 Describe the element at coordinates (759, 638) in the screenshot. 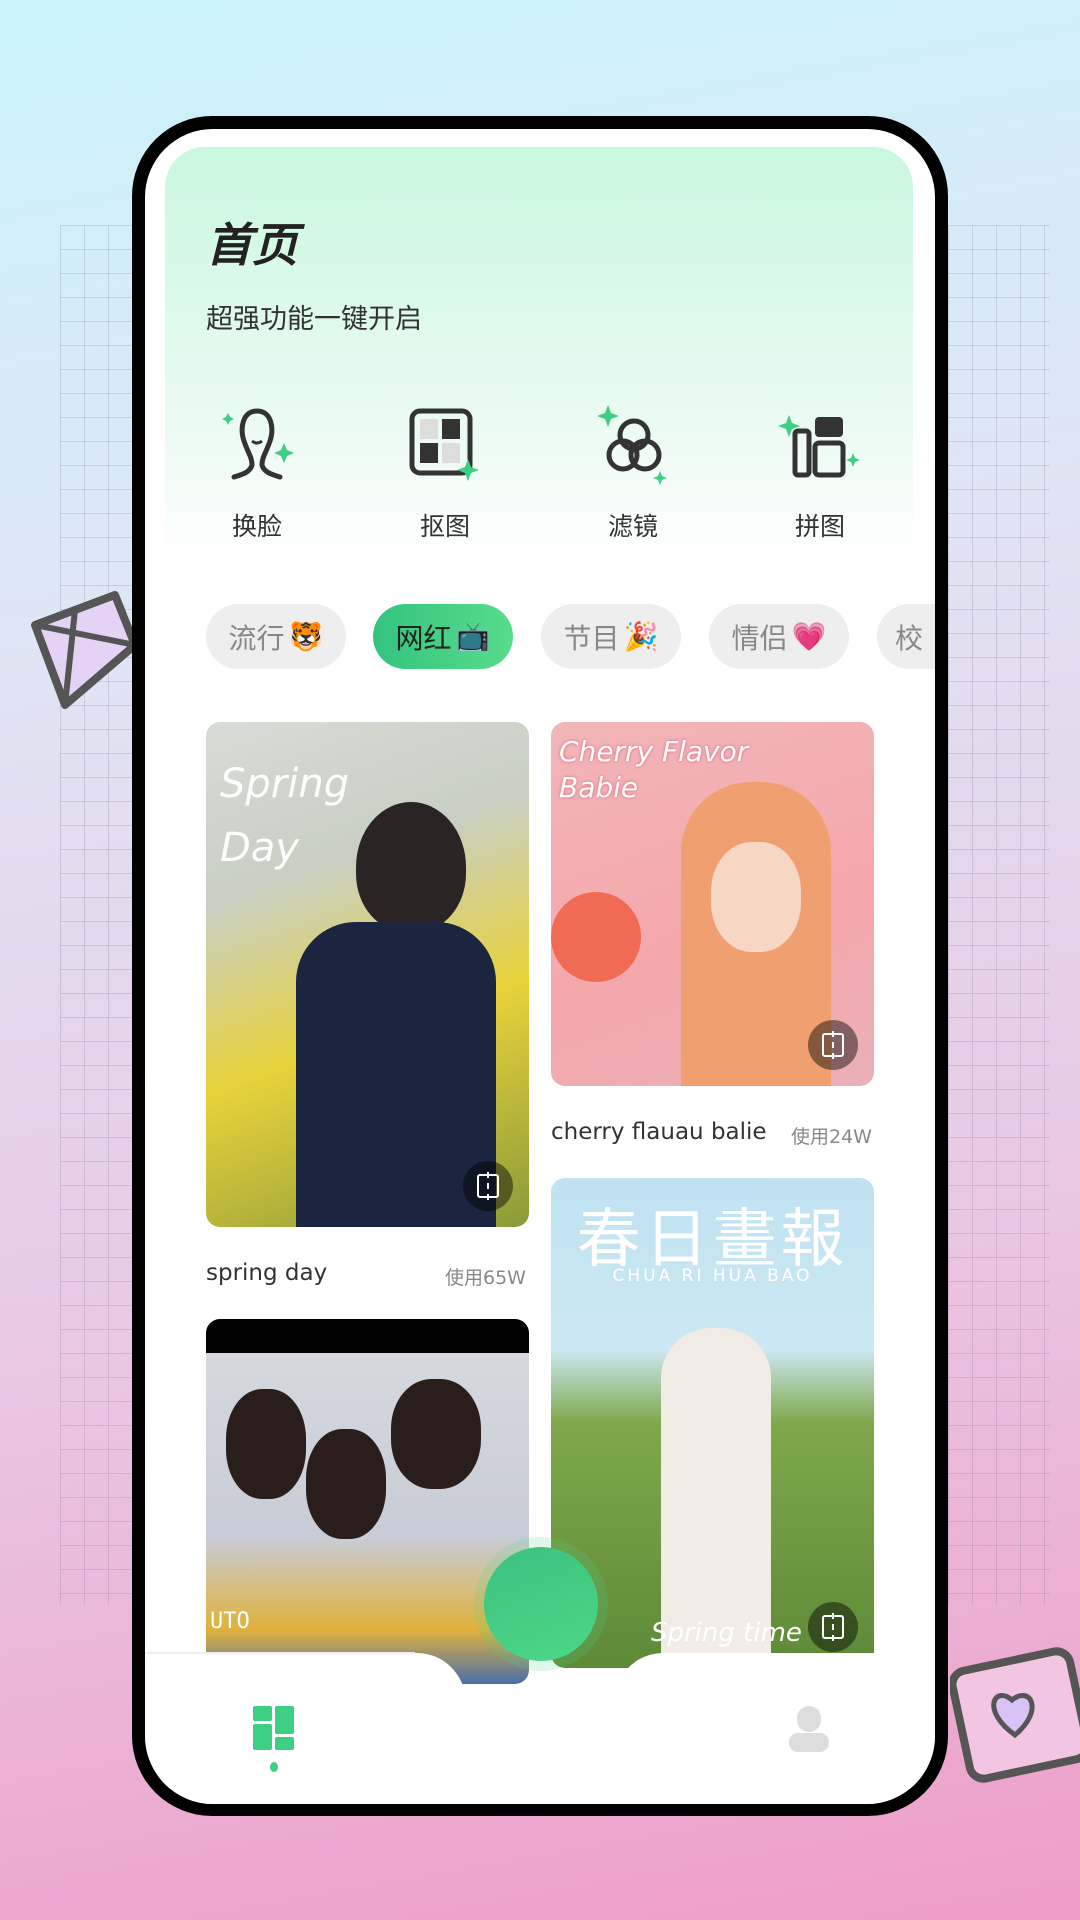

I see `chip-label: 情侣` at that location.